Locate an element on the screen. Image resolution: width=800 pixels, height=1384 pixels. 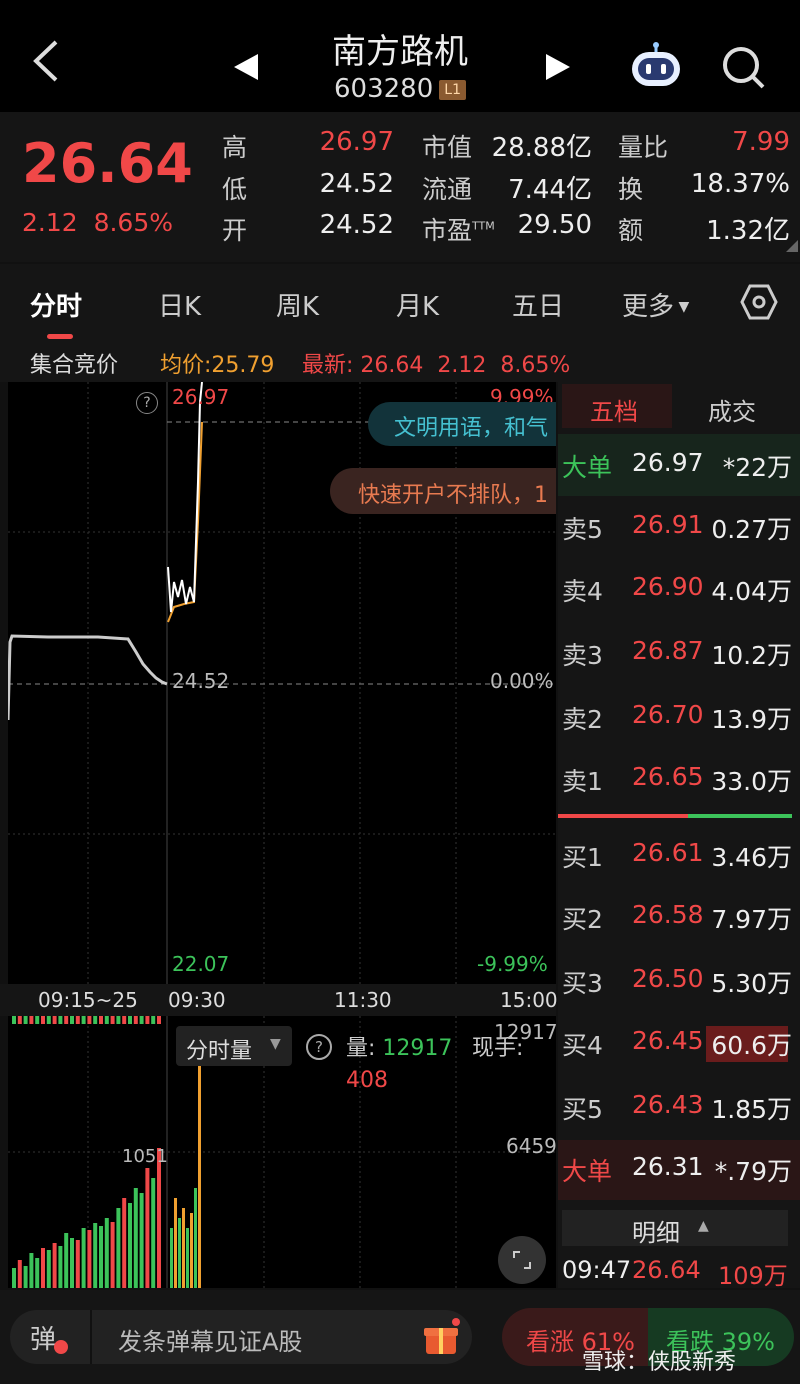
tab-more: 更多 ▼ is located at coordinates (655, 304).